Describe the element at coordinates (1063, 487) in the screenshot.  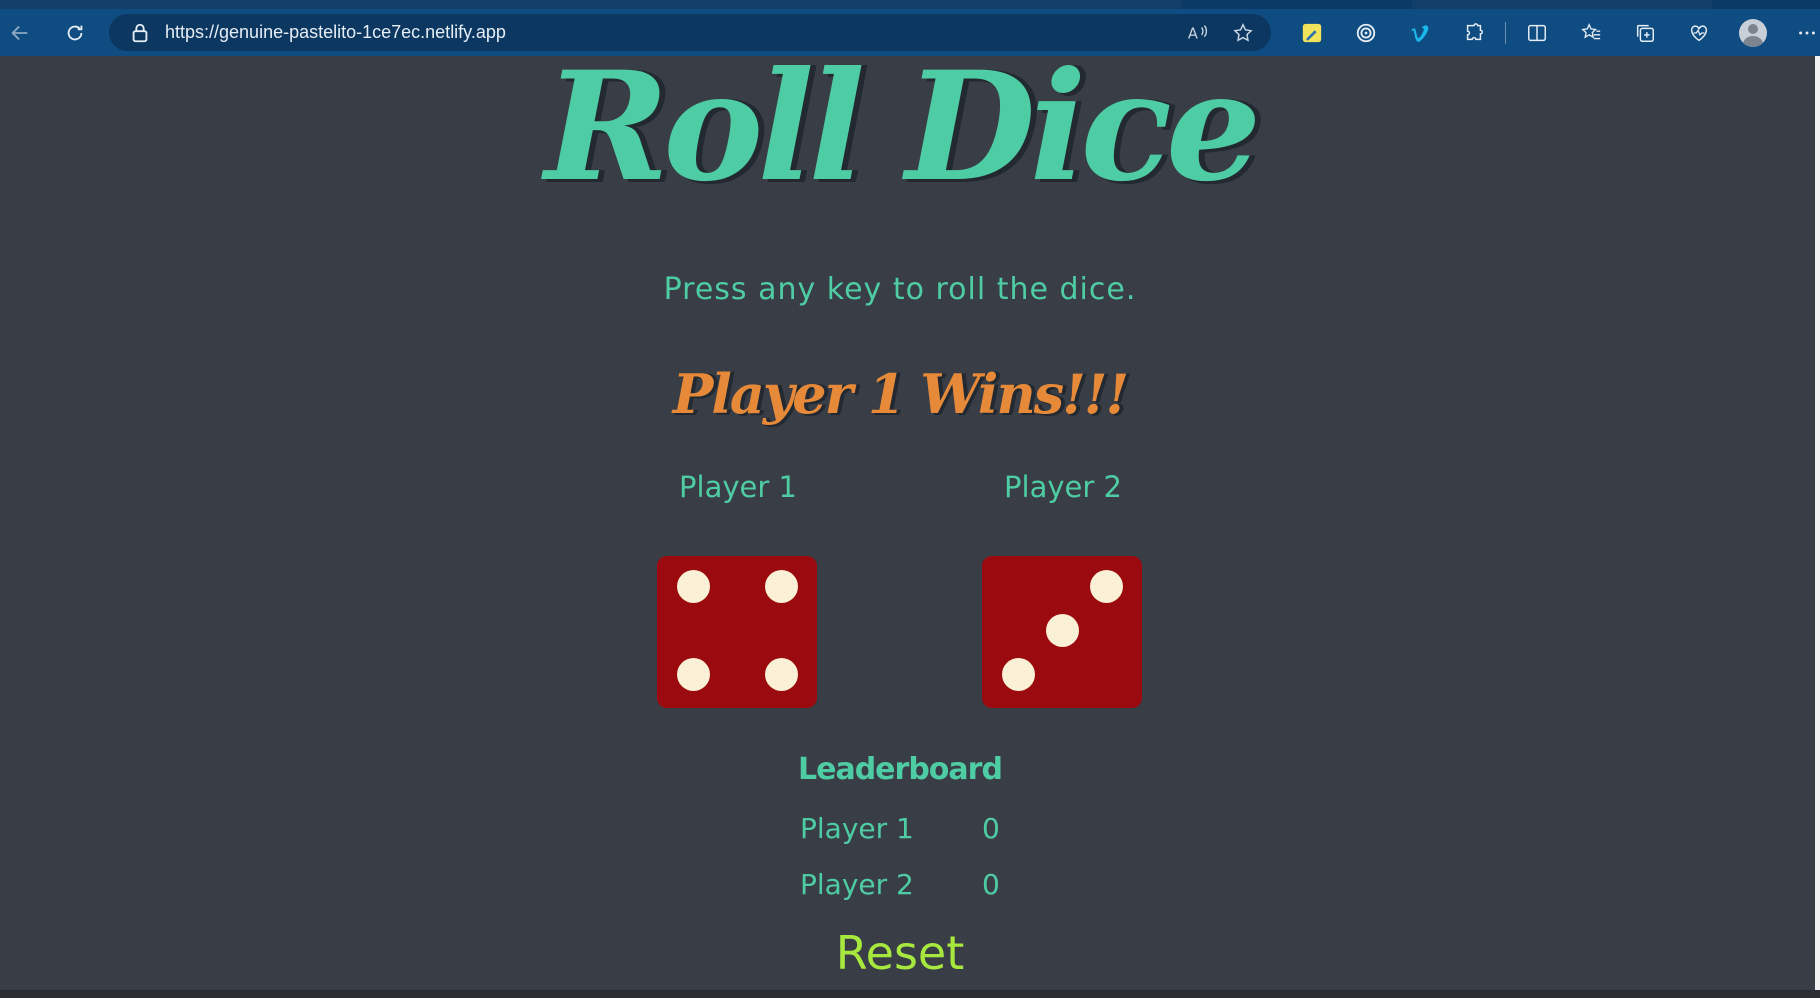
I see `player-2-label: Player 2` at that location.